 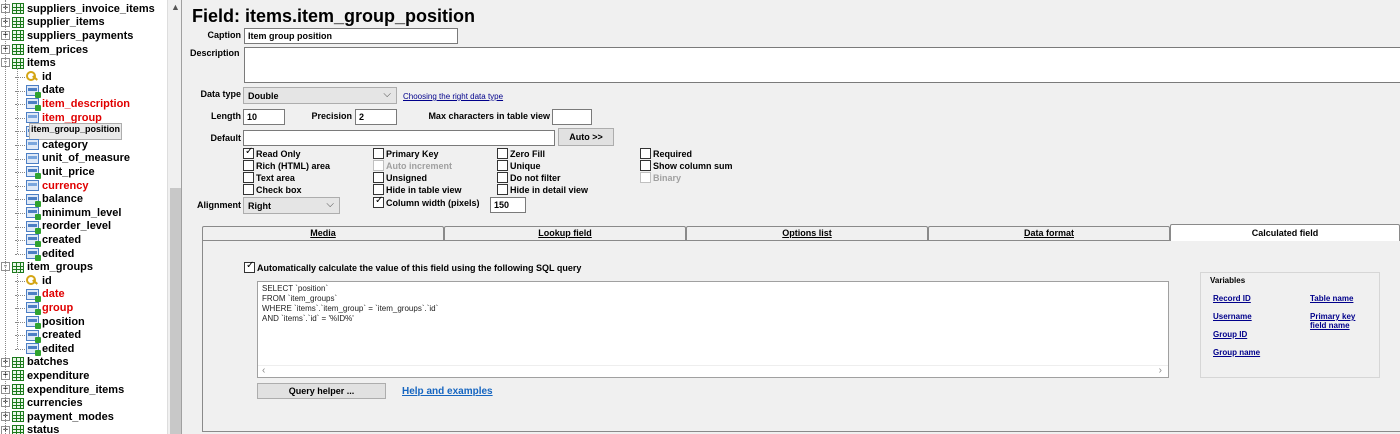 I want to click on tree-field-item: item_group_position, so click(x=69, y=131).